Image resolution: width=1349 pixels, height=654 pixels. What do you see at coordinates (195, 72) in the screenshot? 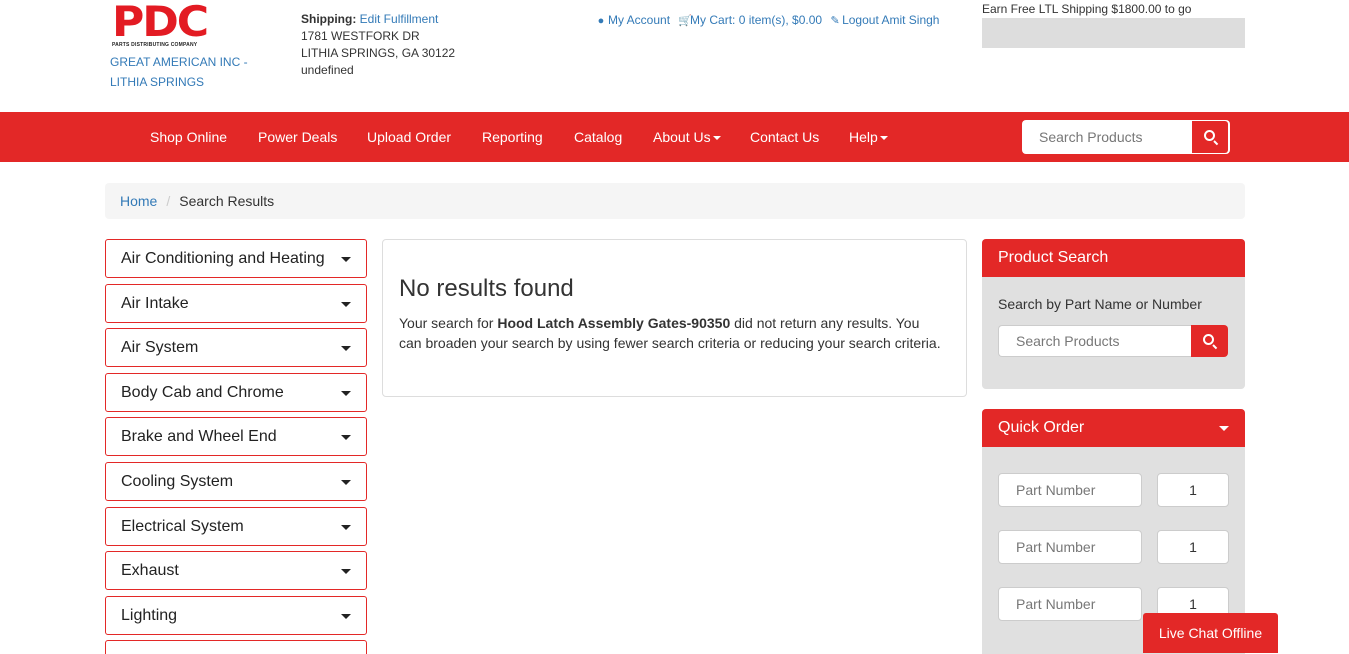
I see `company-name: GREAT AMERICAN INC - LITHIA SPRINGS` at bounding box center [195, 72].